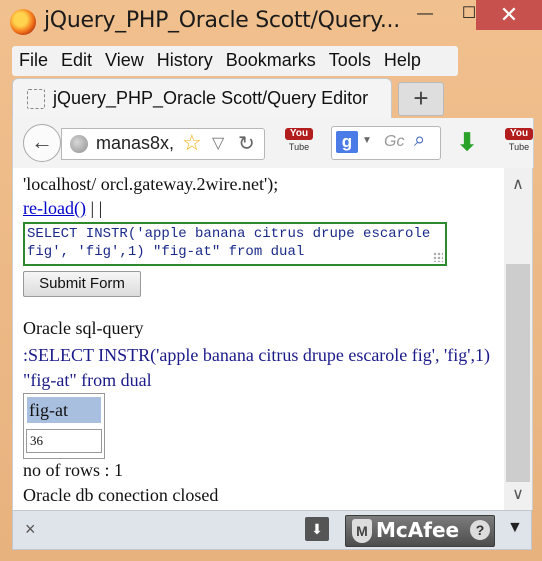 The image size is (542, 561). Describe the element at coordinates (76, 58) in the screenshot. I see `menu-edit: Edit` at that location.